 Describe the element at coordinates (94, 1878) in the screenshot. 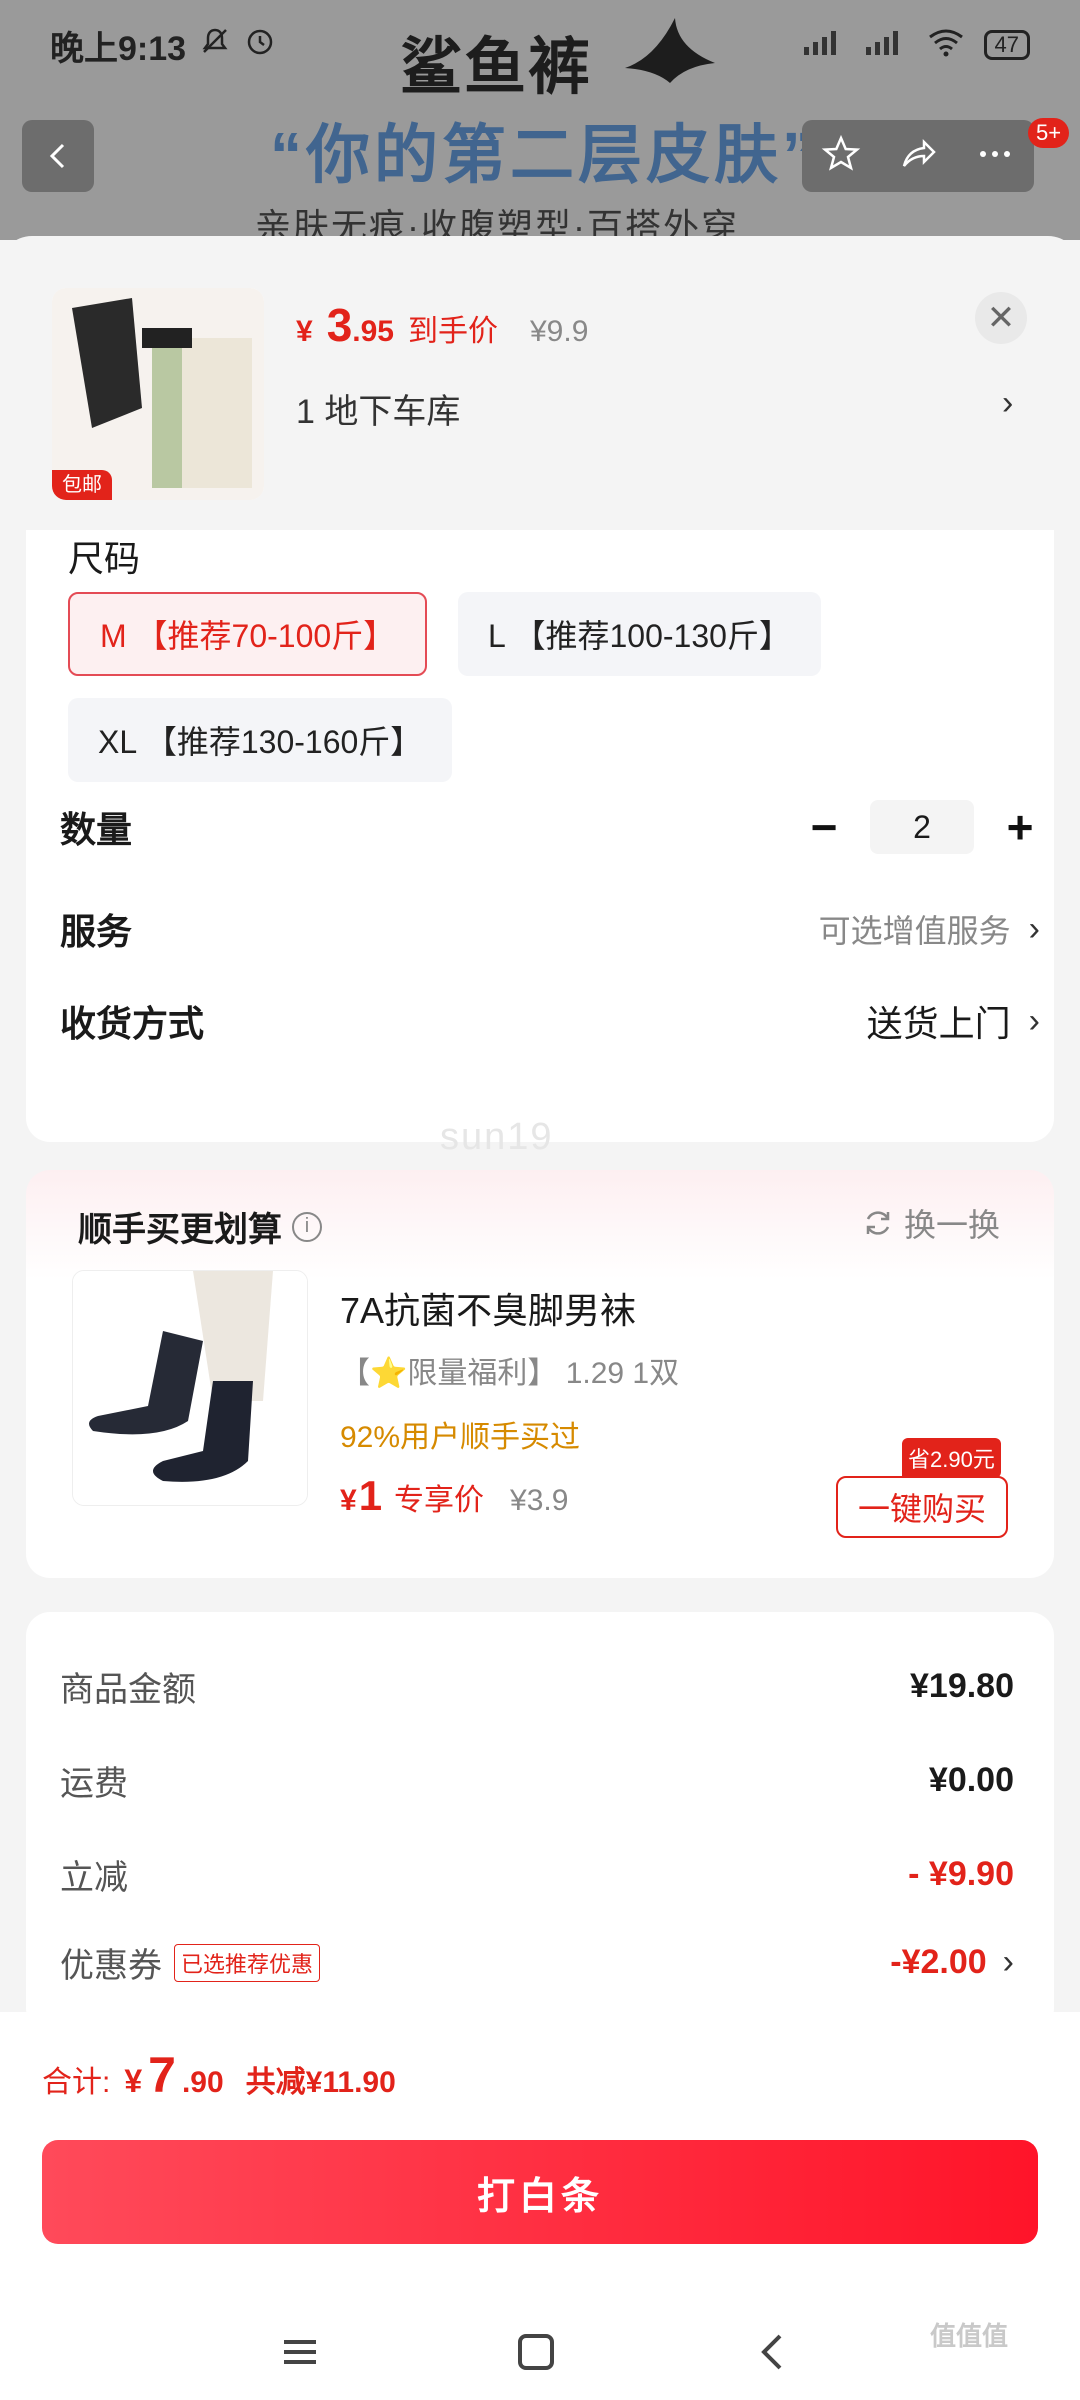

I see `discount-label: 立减` at that location.